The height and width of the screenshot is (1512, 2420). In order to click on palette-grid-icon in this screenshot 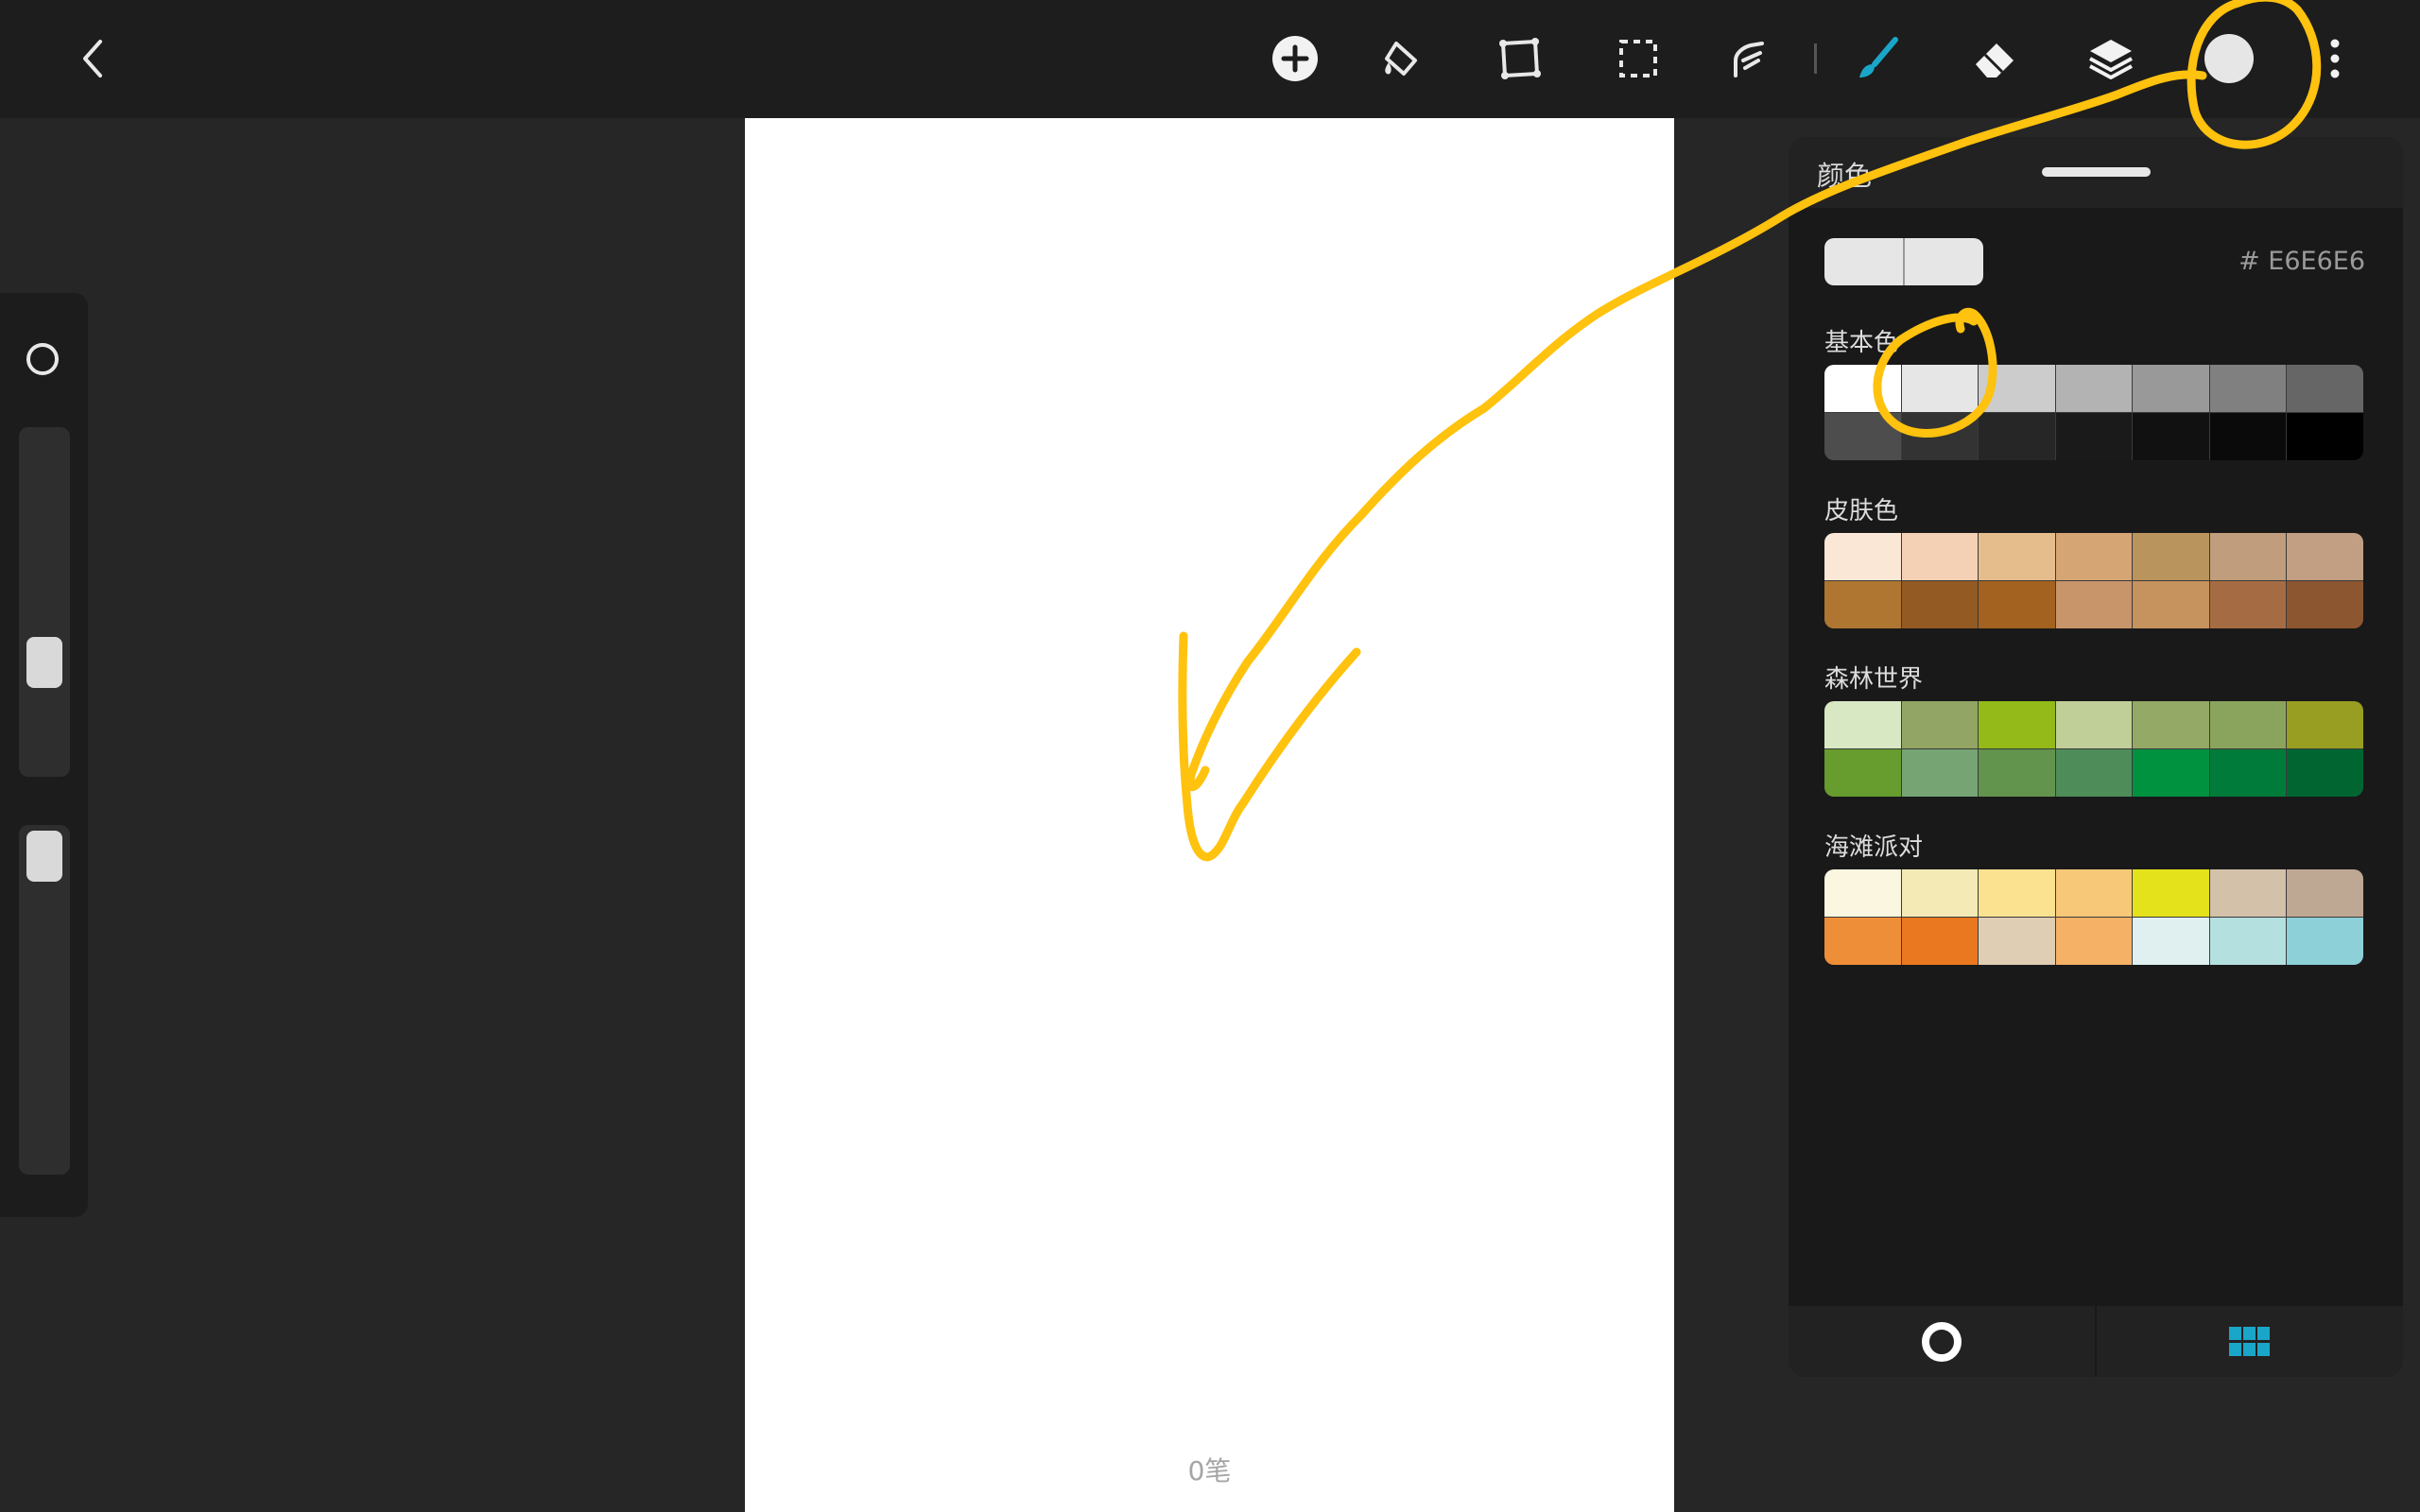, I will do `click(2249, 1341)`.